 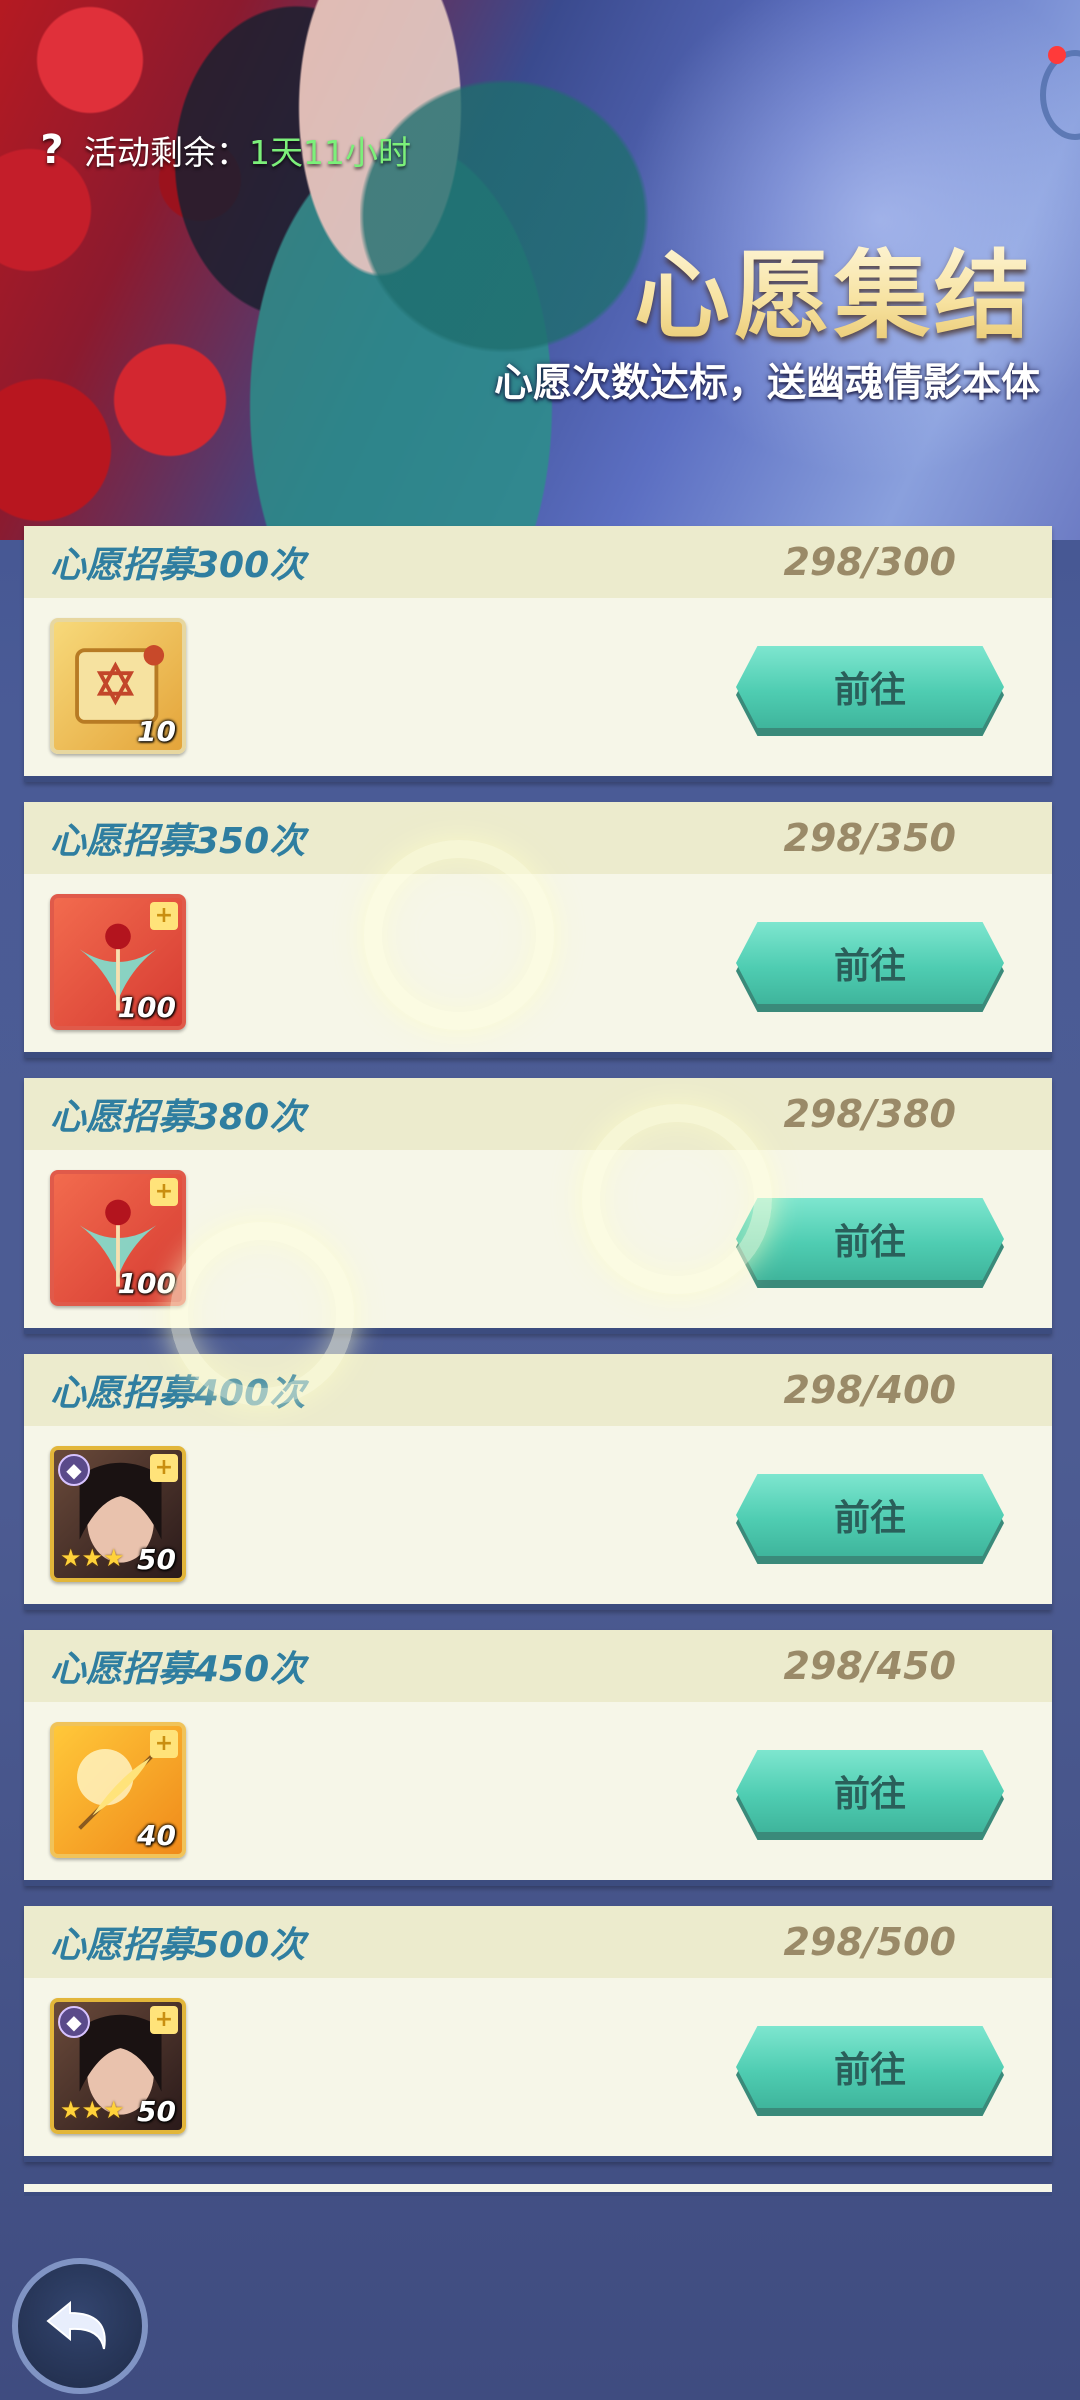 I want to click on task-card-header: 心愿招募350次 298/350, so click(x=538, y=838).